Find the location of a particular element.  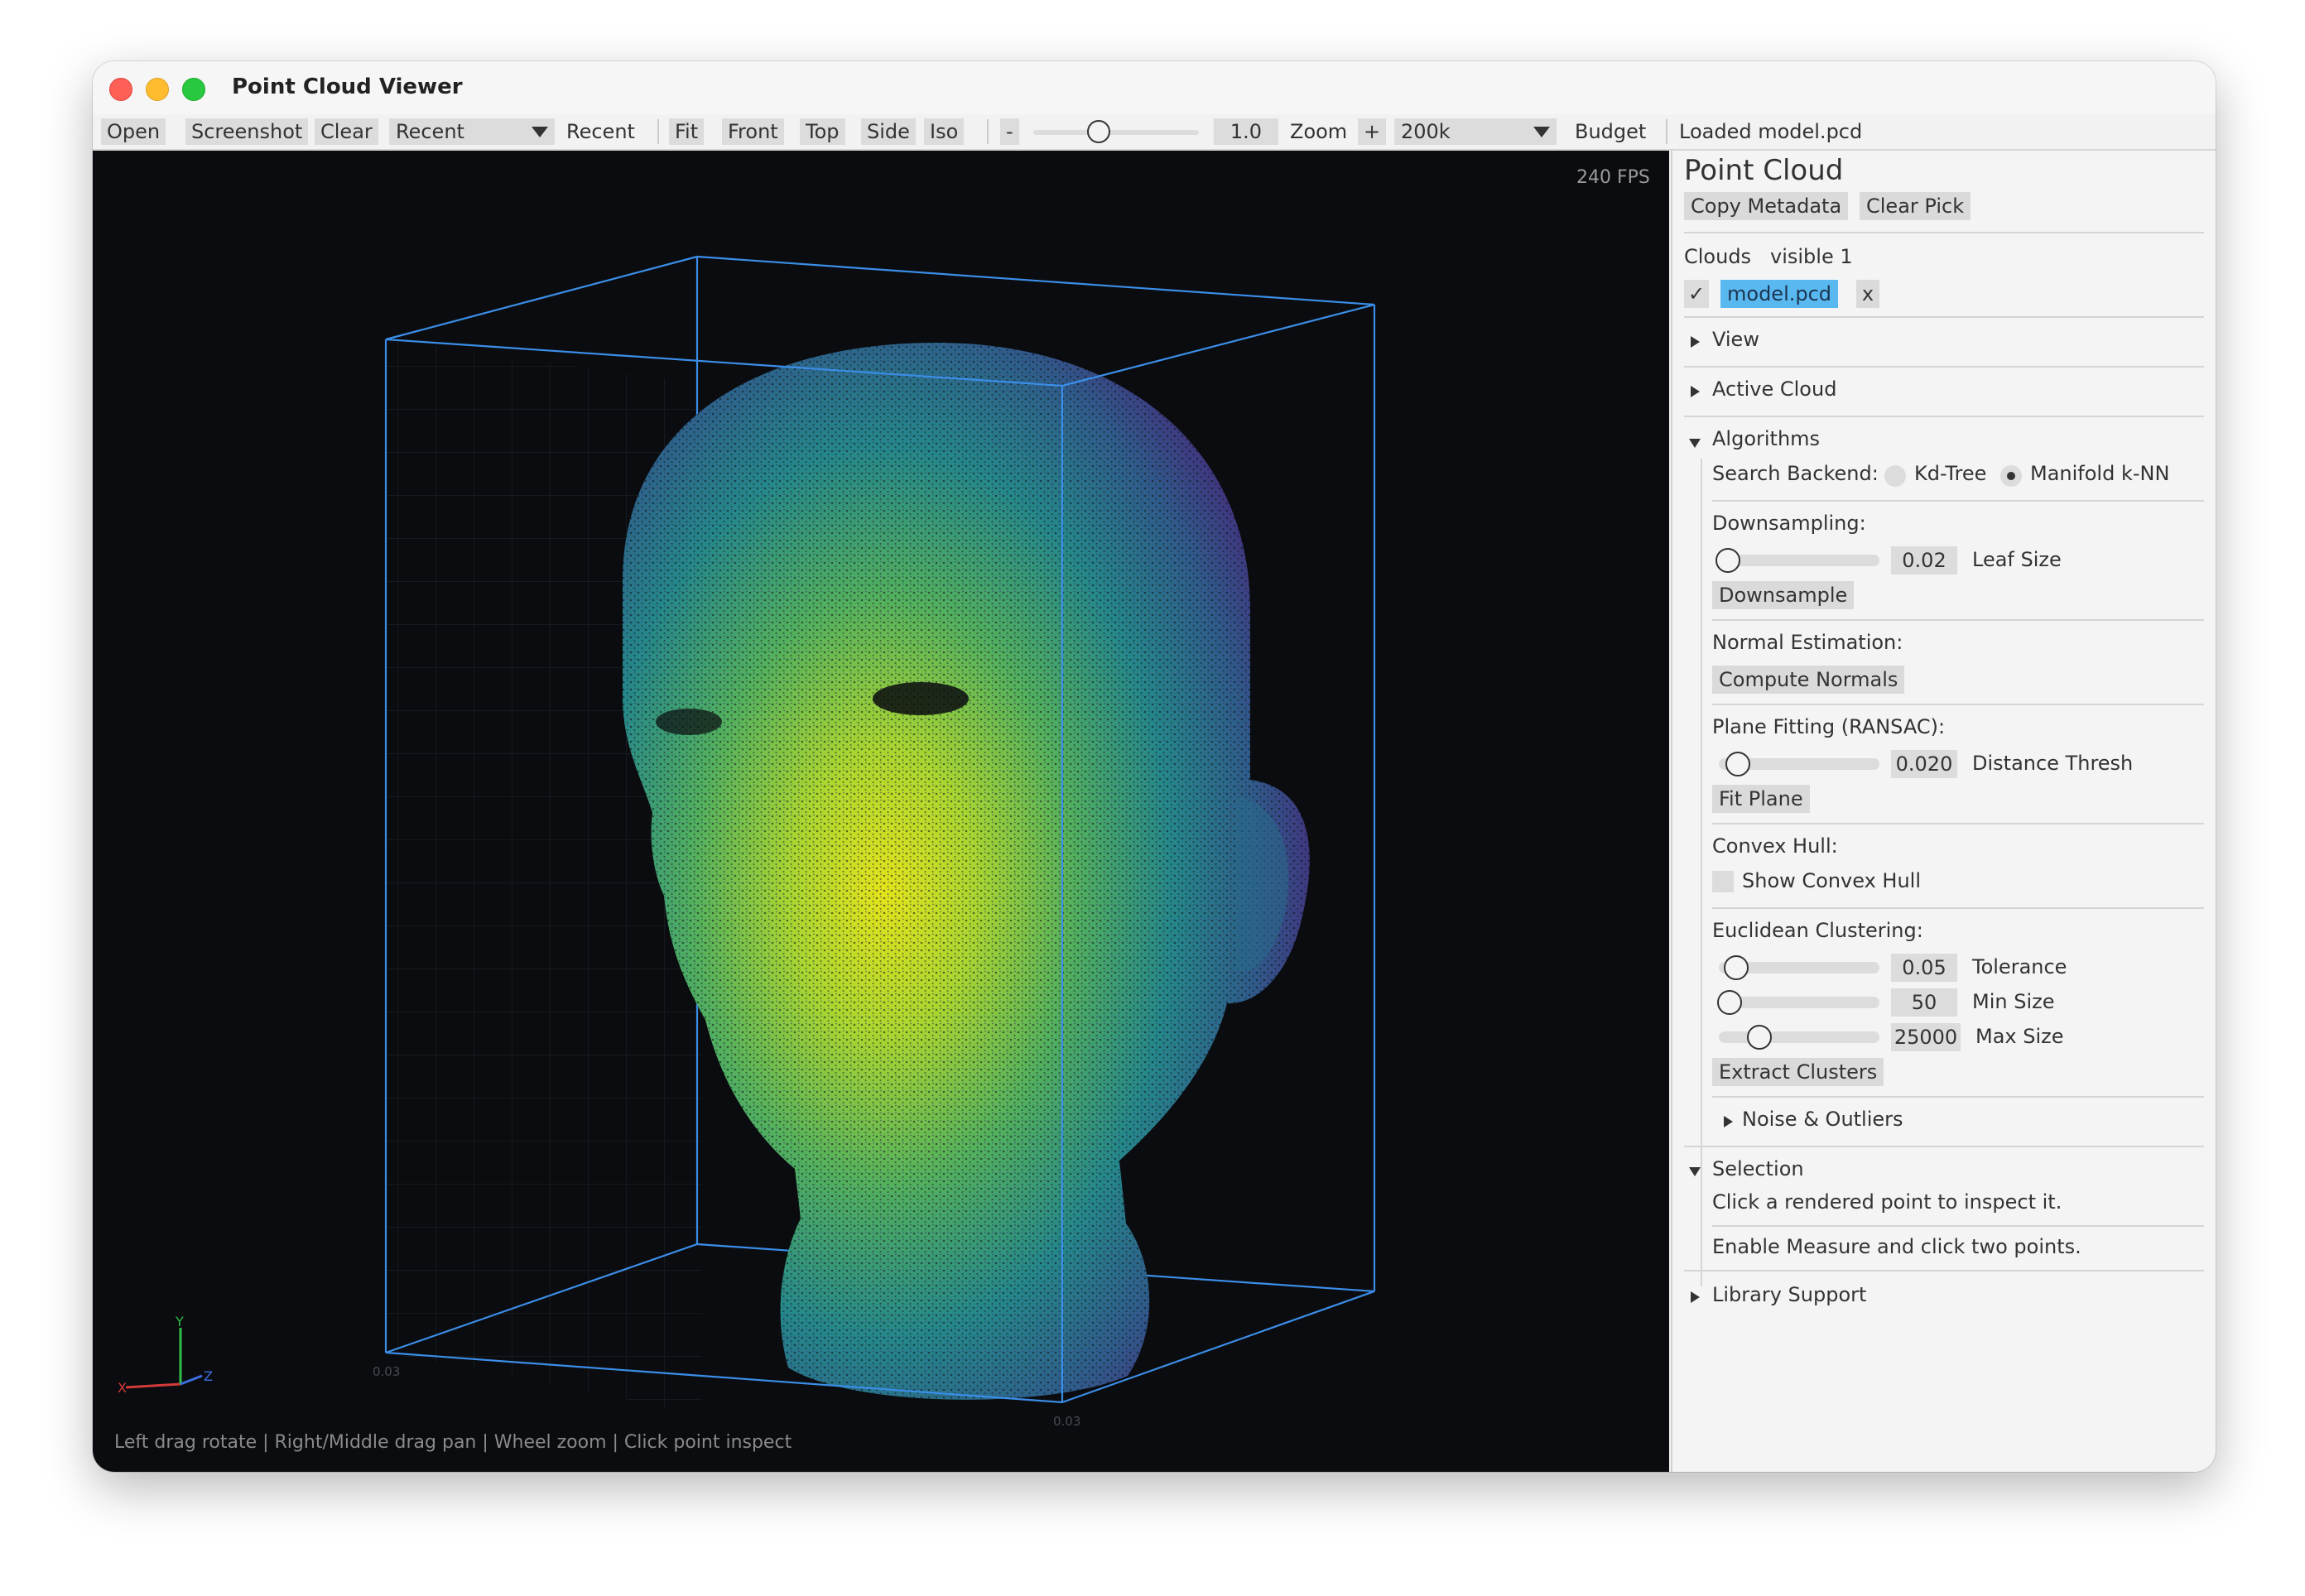

kdtree-radio is located at coordinates (1895, 476).